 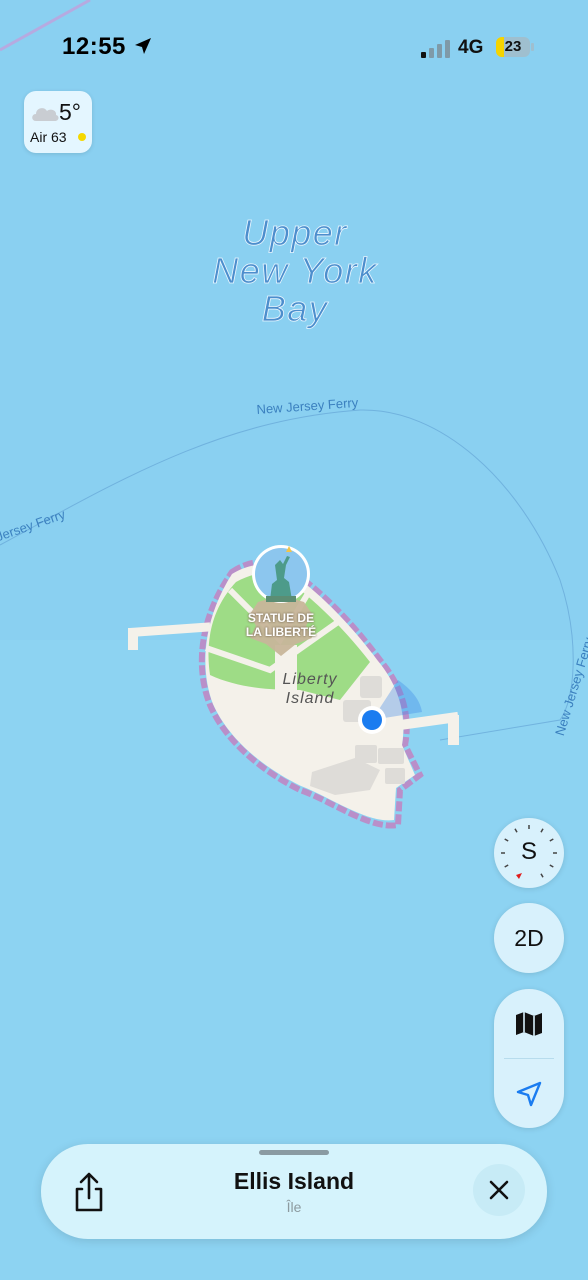 I want to click on location-services-icon, so click(x=143, y=46).